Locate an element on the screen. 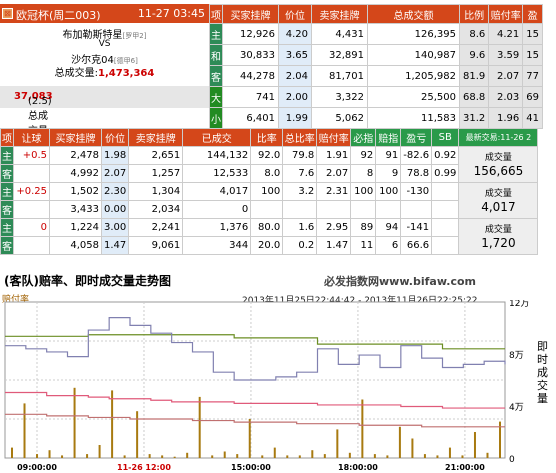  cell-pi: 9 is located at coordinates (388, 173).